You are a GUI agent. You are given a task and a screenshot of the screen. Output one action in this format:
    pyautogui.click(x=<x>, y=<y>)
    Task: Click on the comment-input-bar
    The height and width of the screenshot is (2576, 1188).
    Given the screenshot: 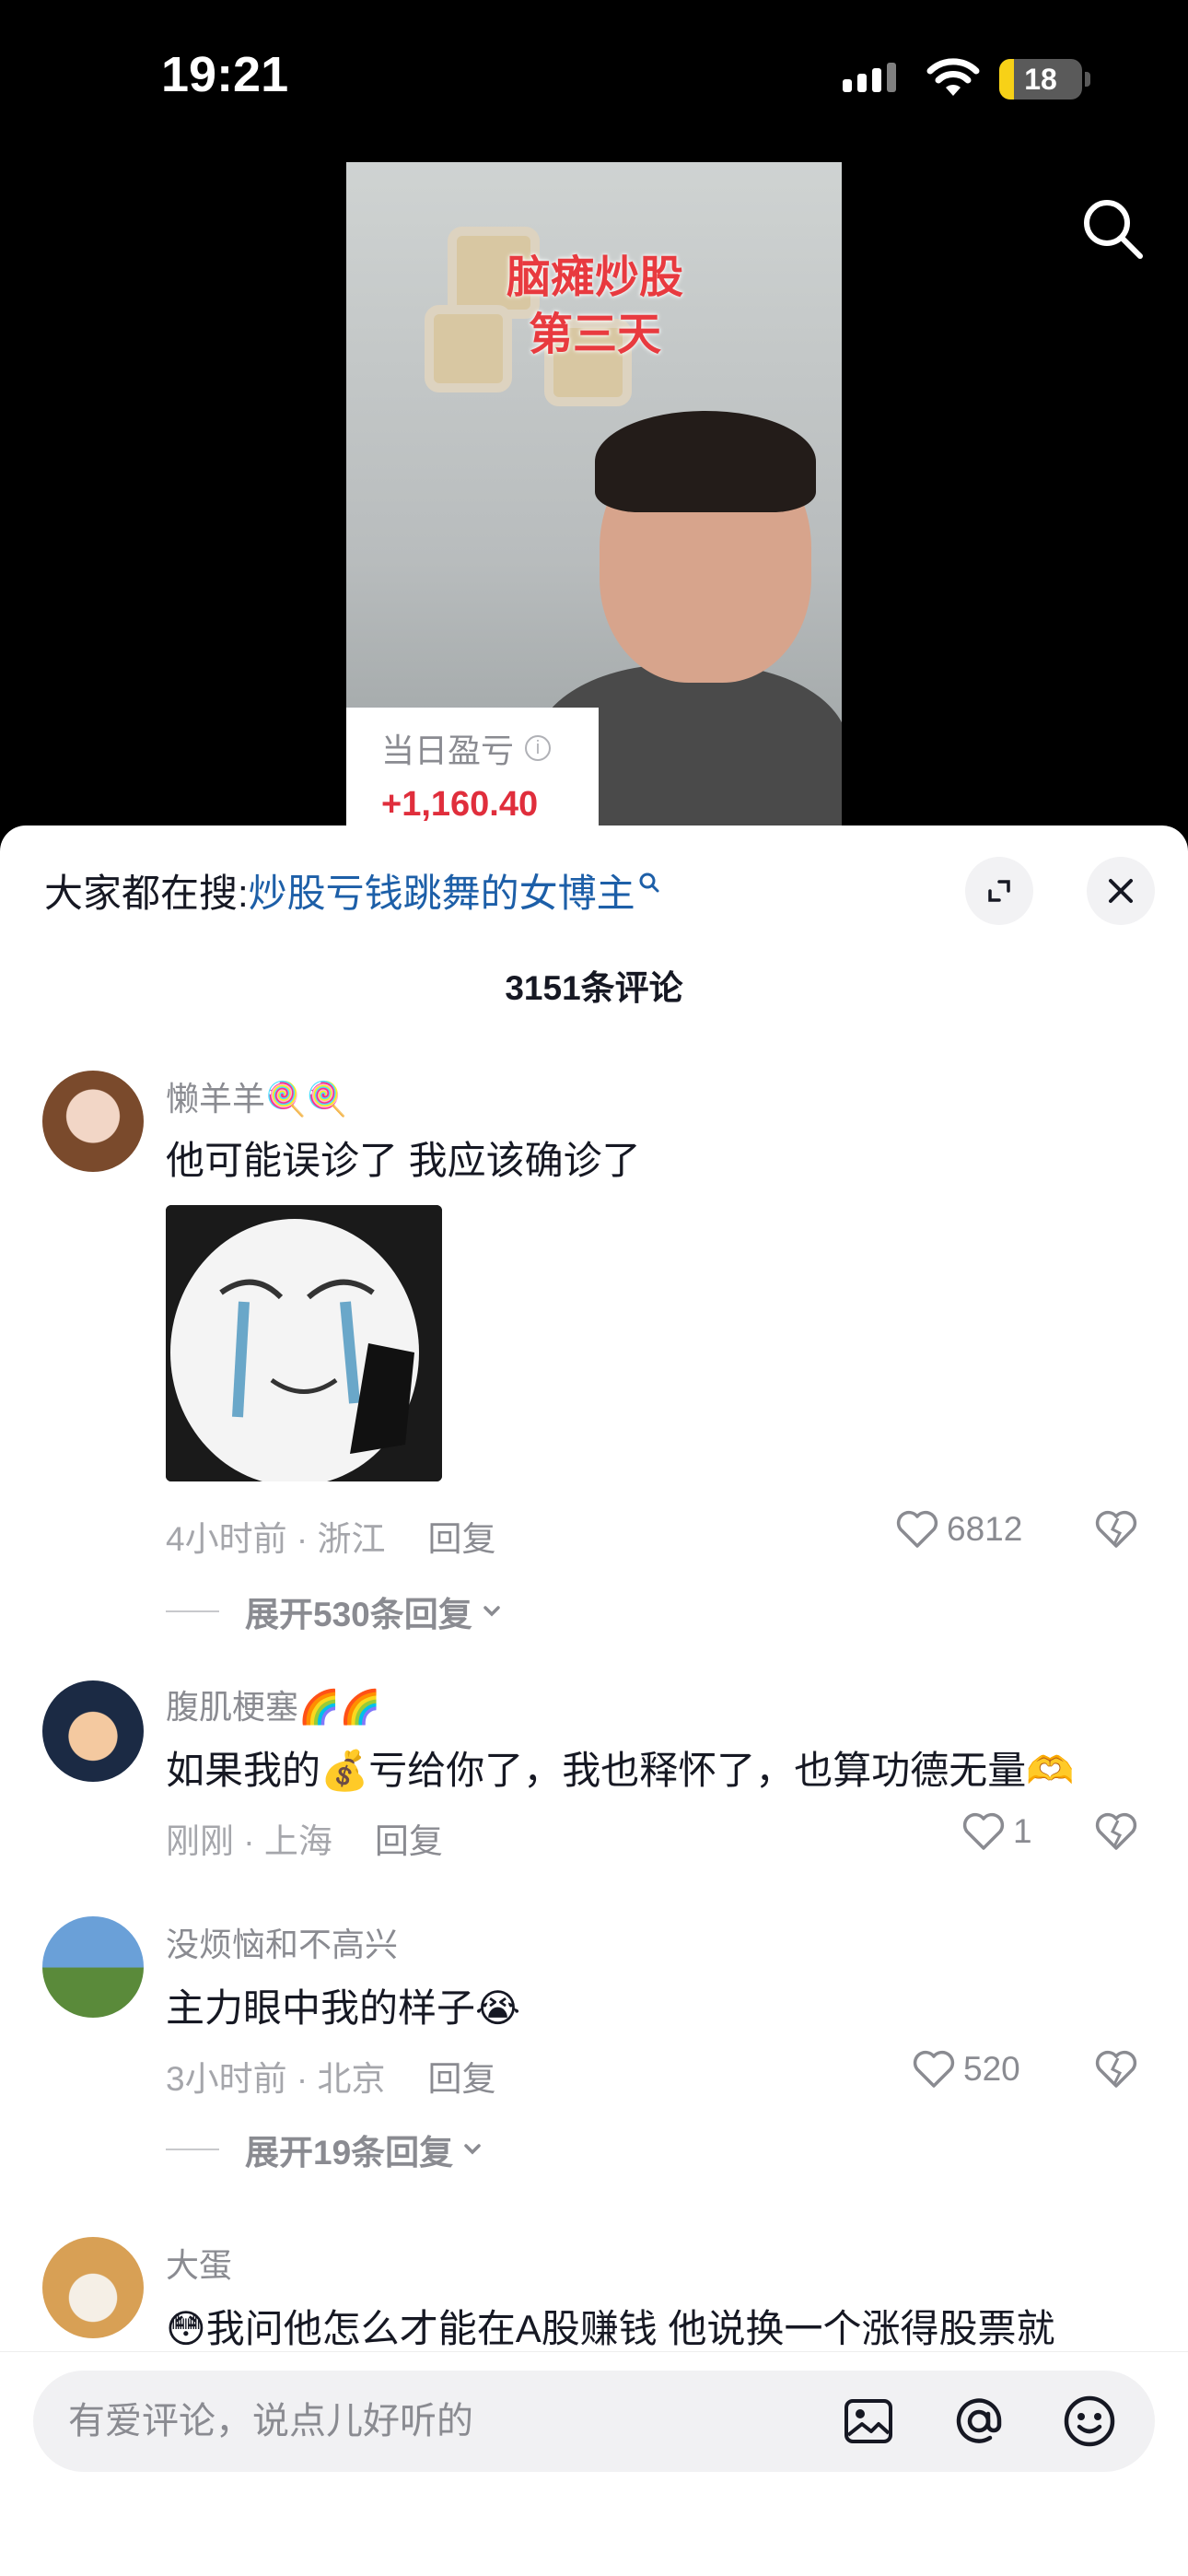 What is the action you would take?
    pyautogui.click(x=594, y=2463)
    